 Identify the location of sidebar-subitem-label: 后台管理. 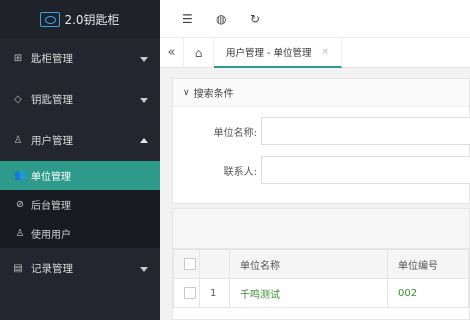
(51, 206).